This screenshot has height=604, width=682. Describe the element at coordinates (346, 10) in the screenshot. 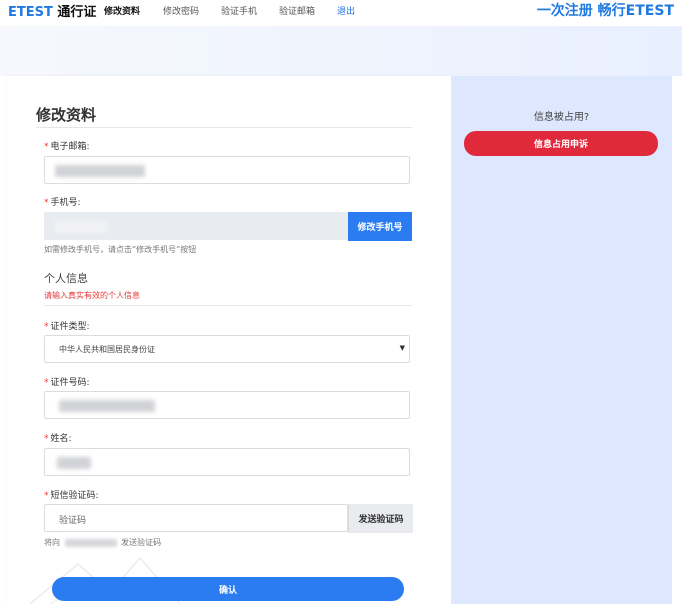

I see `nav-logout: 退出` at that location.